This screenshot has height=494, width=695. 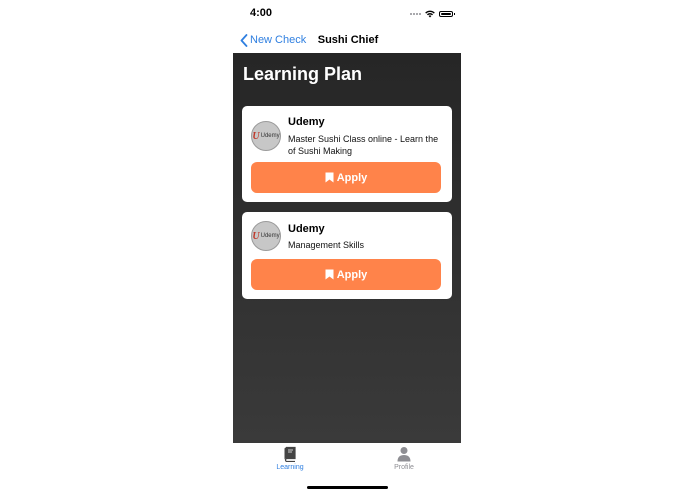 I want to click on tab-label: Profile, so click(x=404, y=467).